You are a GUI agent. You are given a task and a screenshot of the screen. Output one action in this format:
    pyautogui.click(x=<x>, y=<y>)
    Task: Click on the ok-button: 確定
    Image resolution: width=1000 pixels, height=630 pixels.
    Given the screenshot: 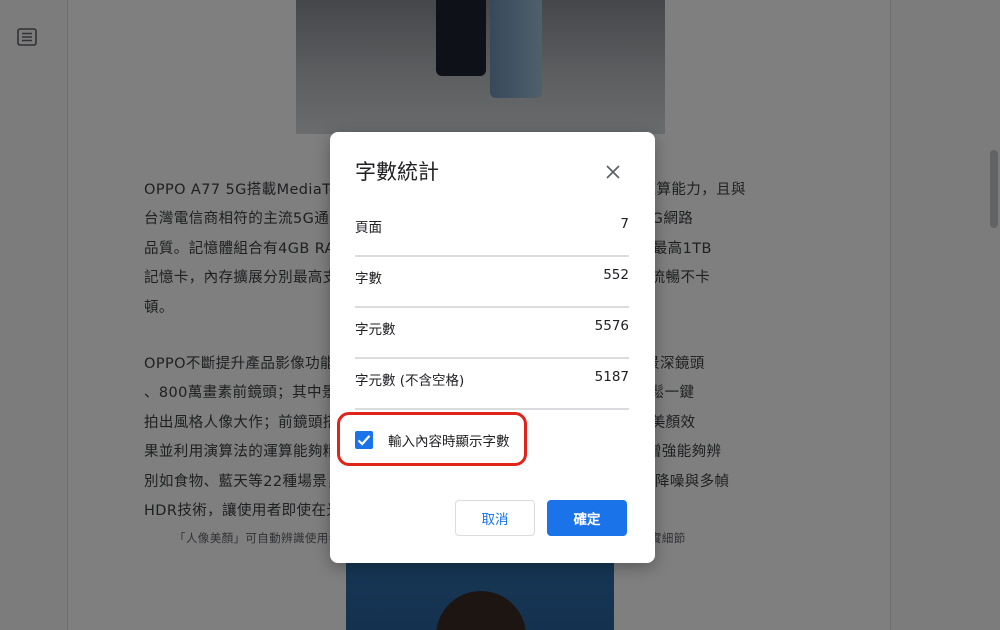 What is the action you would take?
    pyautogui.click(x=587, y=518)
    